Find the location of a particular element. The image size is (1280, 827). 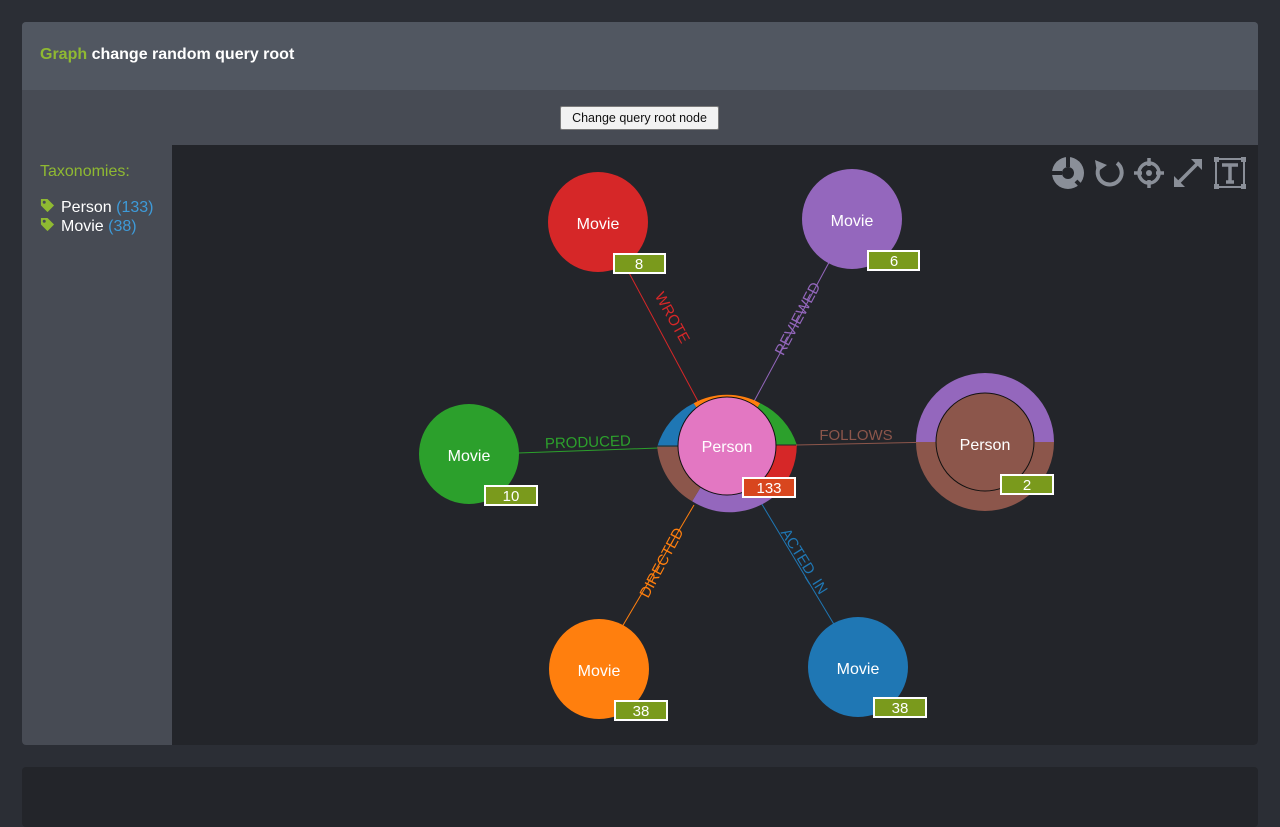

toggle-labels-icon is located at coordinates (1230, 173).